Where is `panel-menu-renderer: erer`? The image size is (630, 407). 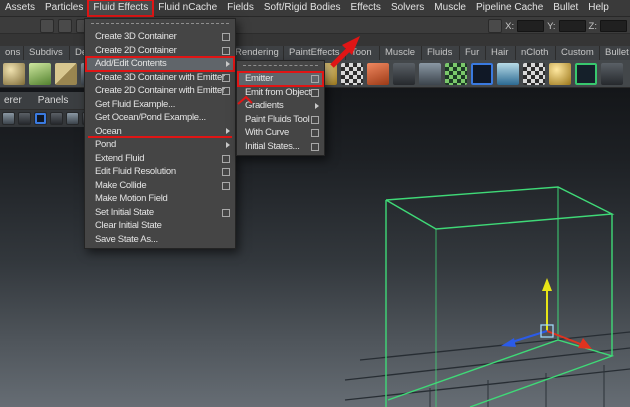
panel-menu-renderer: erer is located at coordinates (13, 100).